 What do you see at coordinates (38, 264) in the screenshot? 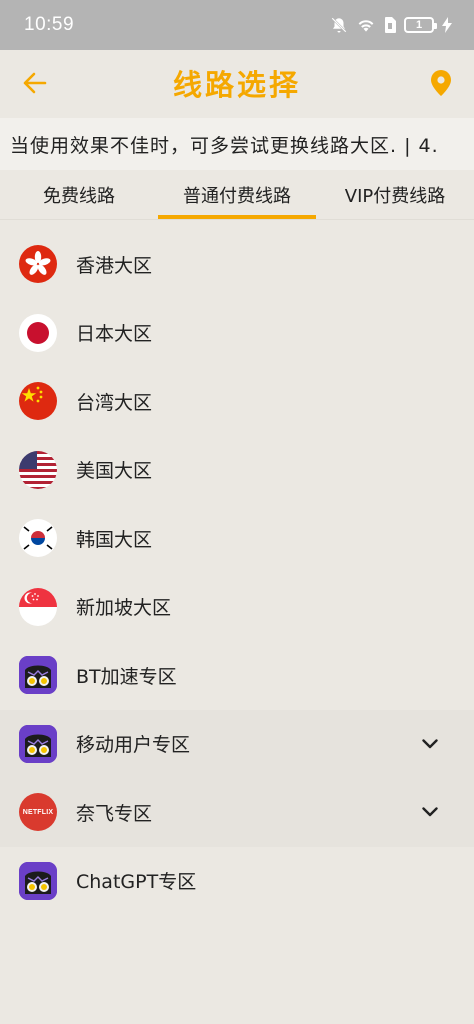
I see `hong-kong-flag-icon` at bounding box center [38, 264].